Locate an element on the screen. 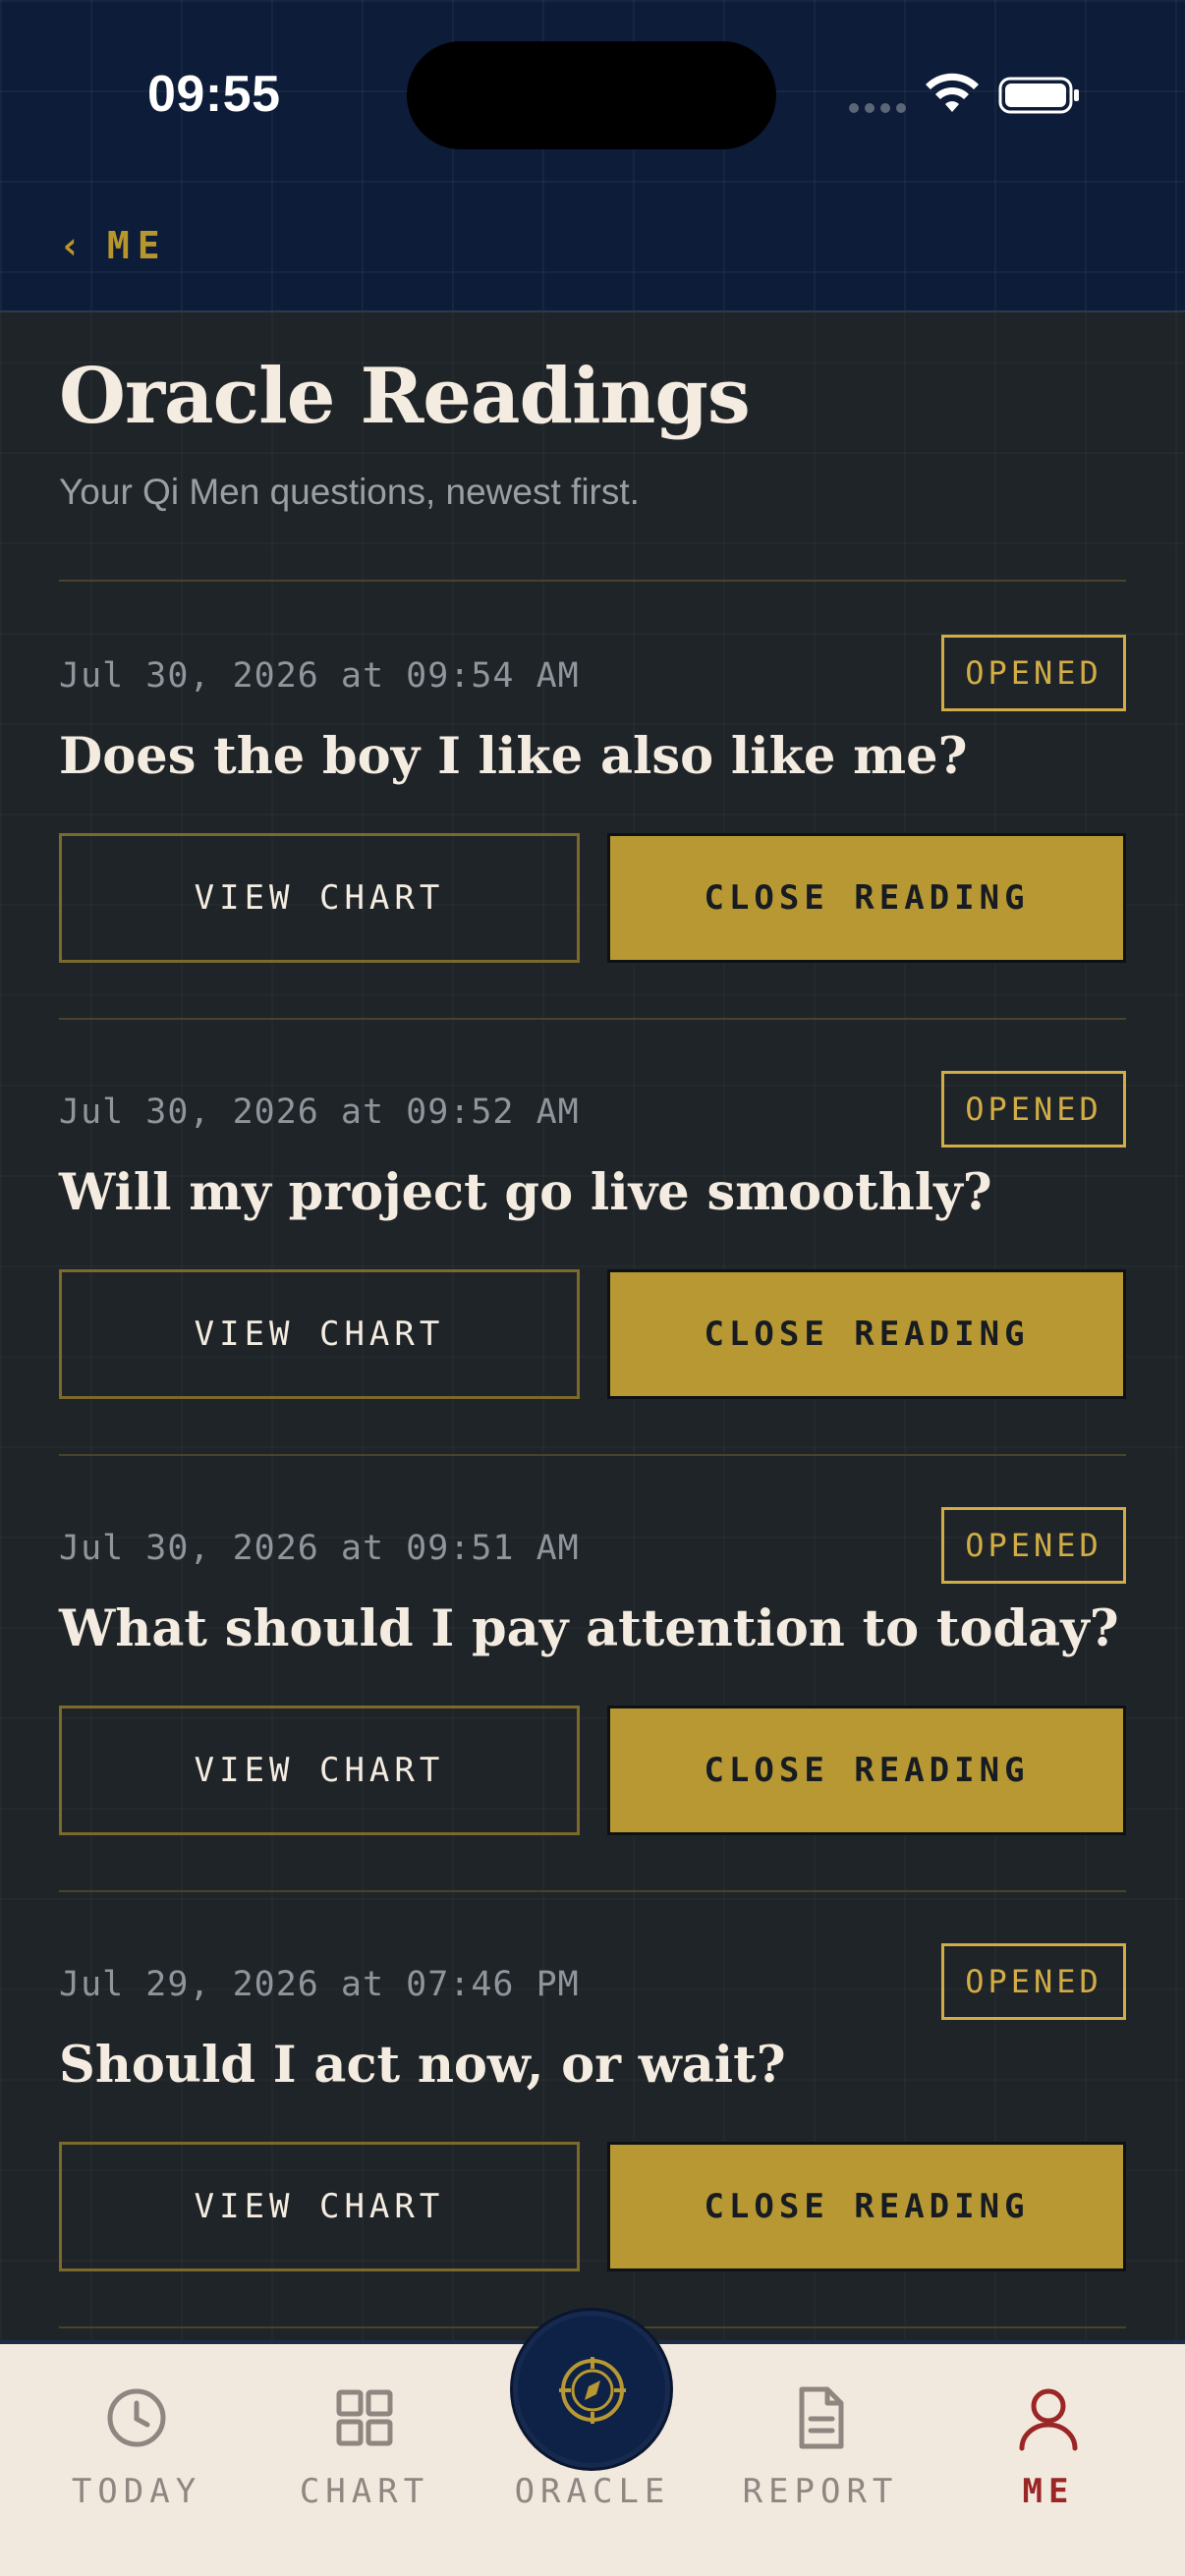 This screenshot has height=2576, width=1185. battery-icon is located at coordinates (1038, 95).